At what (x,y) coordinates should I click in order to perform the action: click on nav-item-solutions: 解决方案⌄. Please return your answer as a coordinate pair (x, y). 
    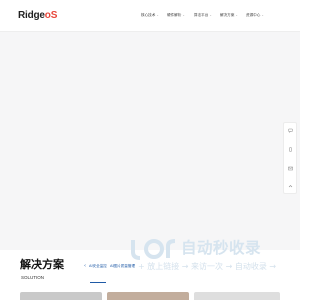
    Looking at the image, I should click on (229, 15).